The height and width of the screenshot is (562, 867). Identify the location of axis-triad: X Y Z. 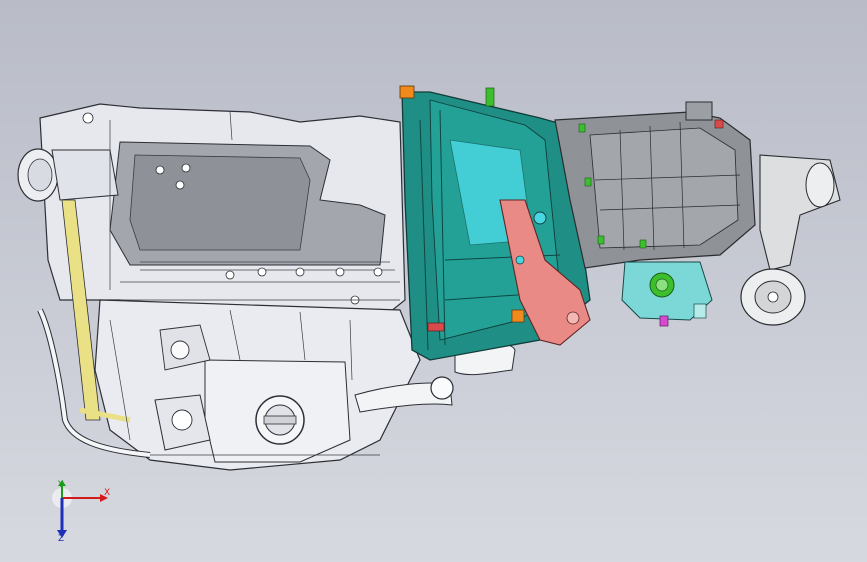
(84, 515).